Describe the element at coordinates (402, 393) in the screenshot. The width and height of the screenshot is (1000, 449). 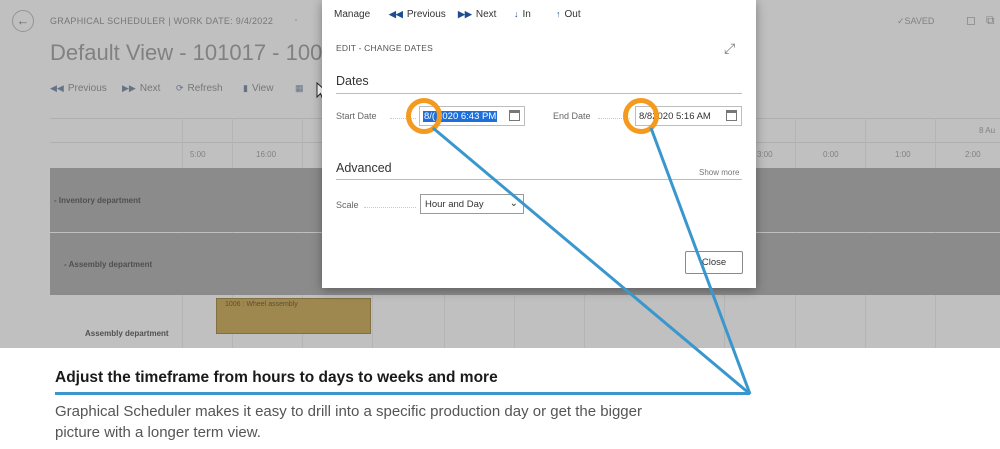
I see `caption-underline` at that location.